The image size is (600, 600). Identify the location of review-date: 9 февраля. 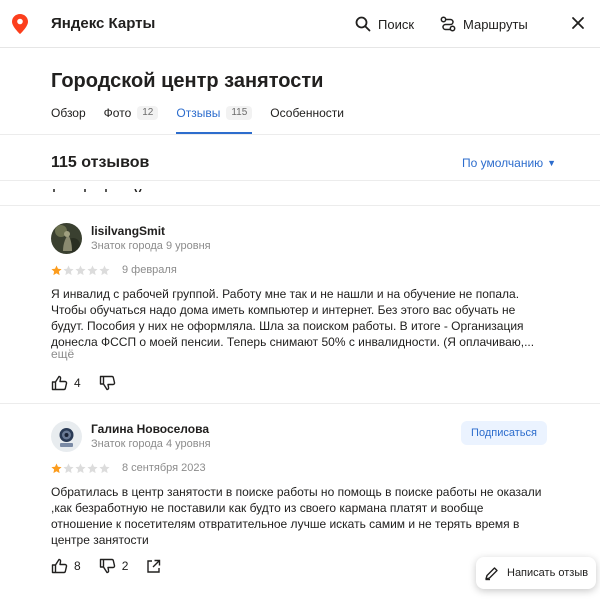
(149, 270).